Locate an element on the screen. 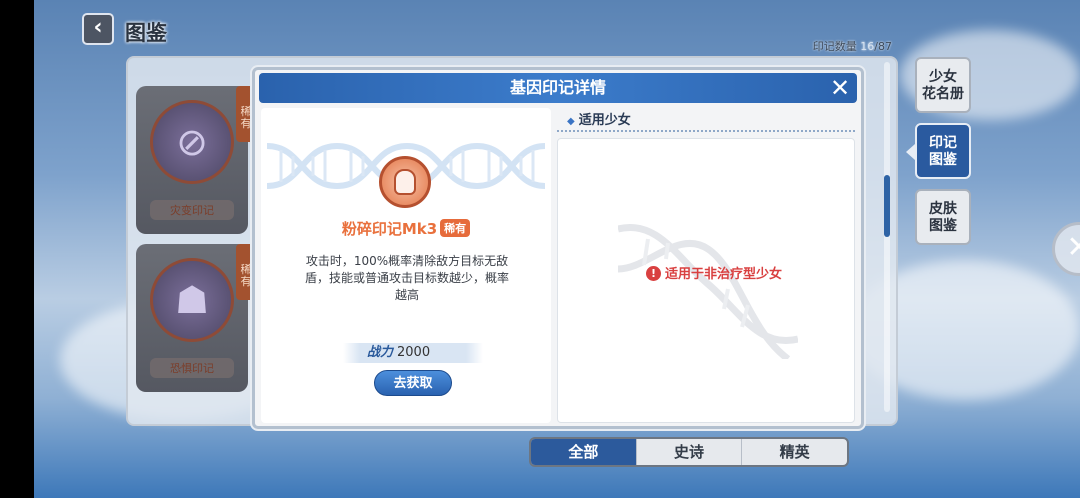  collection-owned: 16 is located at coordinates (867, 46).